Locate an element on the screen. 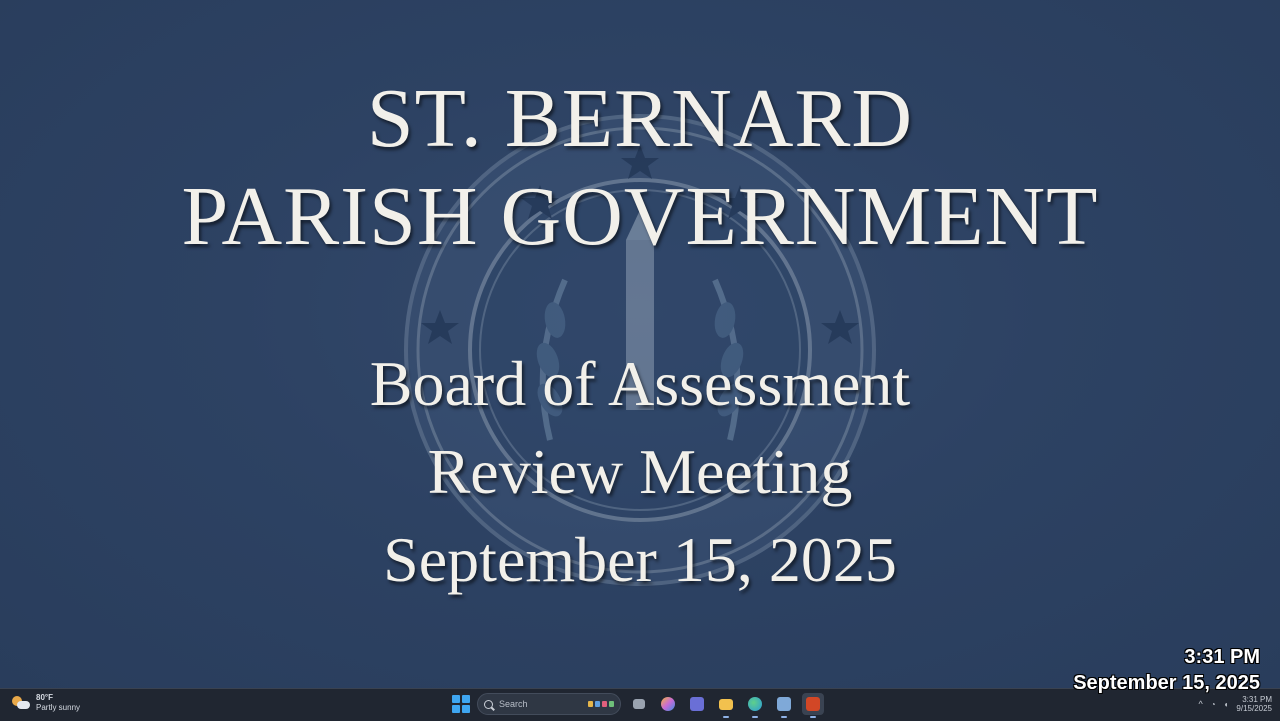  task-view-icon is located at coordinates (639, 704).